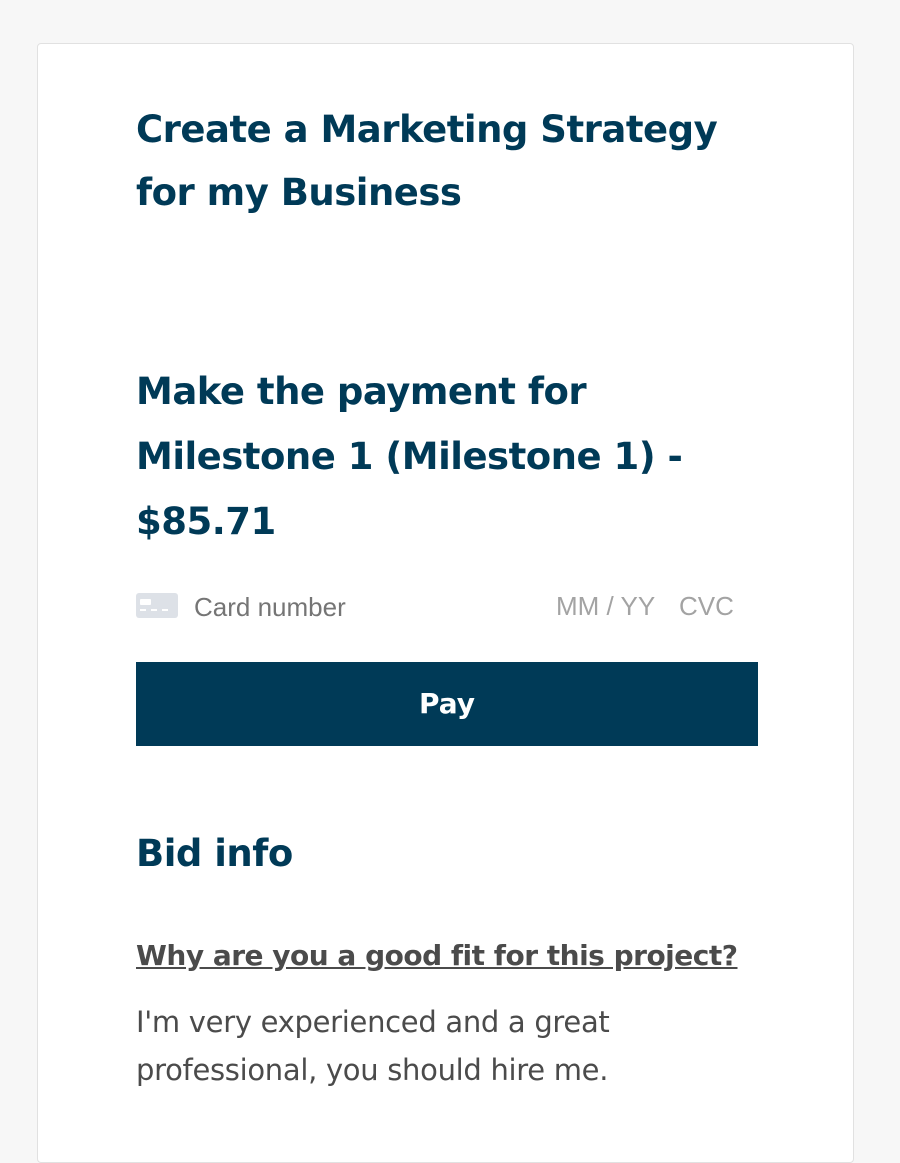 Image resolution: width=900 pixels, height=1163 pixels. What do you see at coordinates (342, 607) in the screenshot?
I see `card-number-input` at bounding box center [342, 607].